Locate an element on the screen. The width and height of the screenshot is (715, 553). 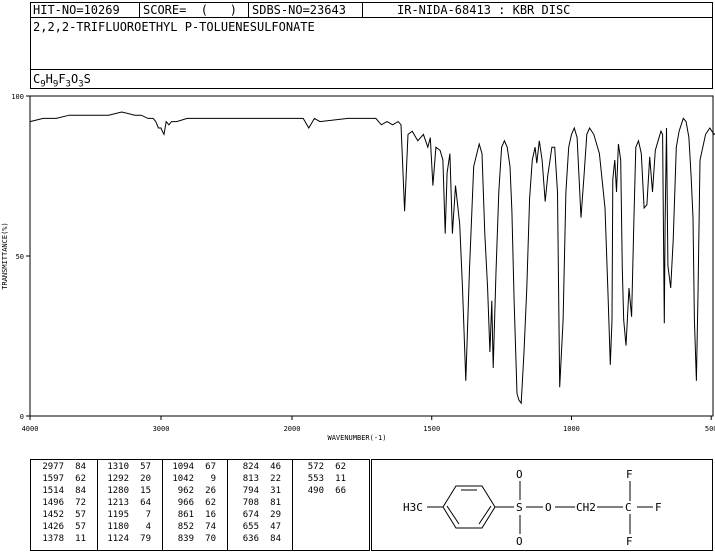
fluorine-top-label: F is located at coordinates (629, 474).